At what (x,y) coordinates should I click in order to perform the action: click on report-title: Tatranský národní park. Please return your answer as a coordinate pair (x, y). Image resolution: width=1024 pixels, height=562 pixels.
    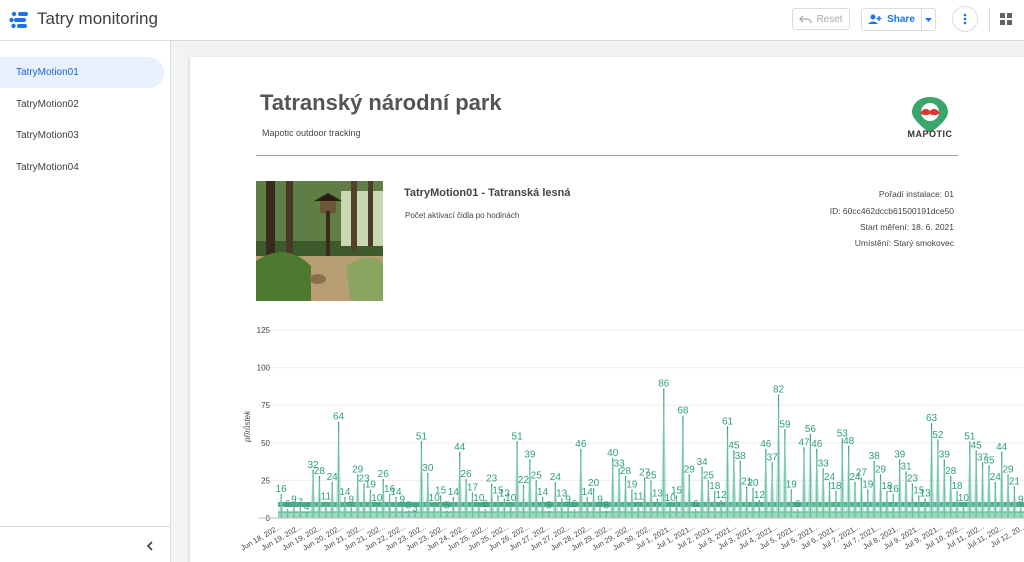
    Looking at the image, I should click on (381, 102).